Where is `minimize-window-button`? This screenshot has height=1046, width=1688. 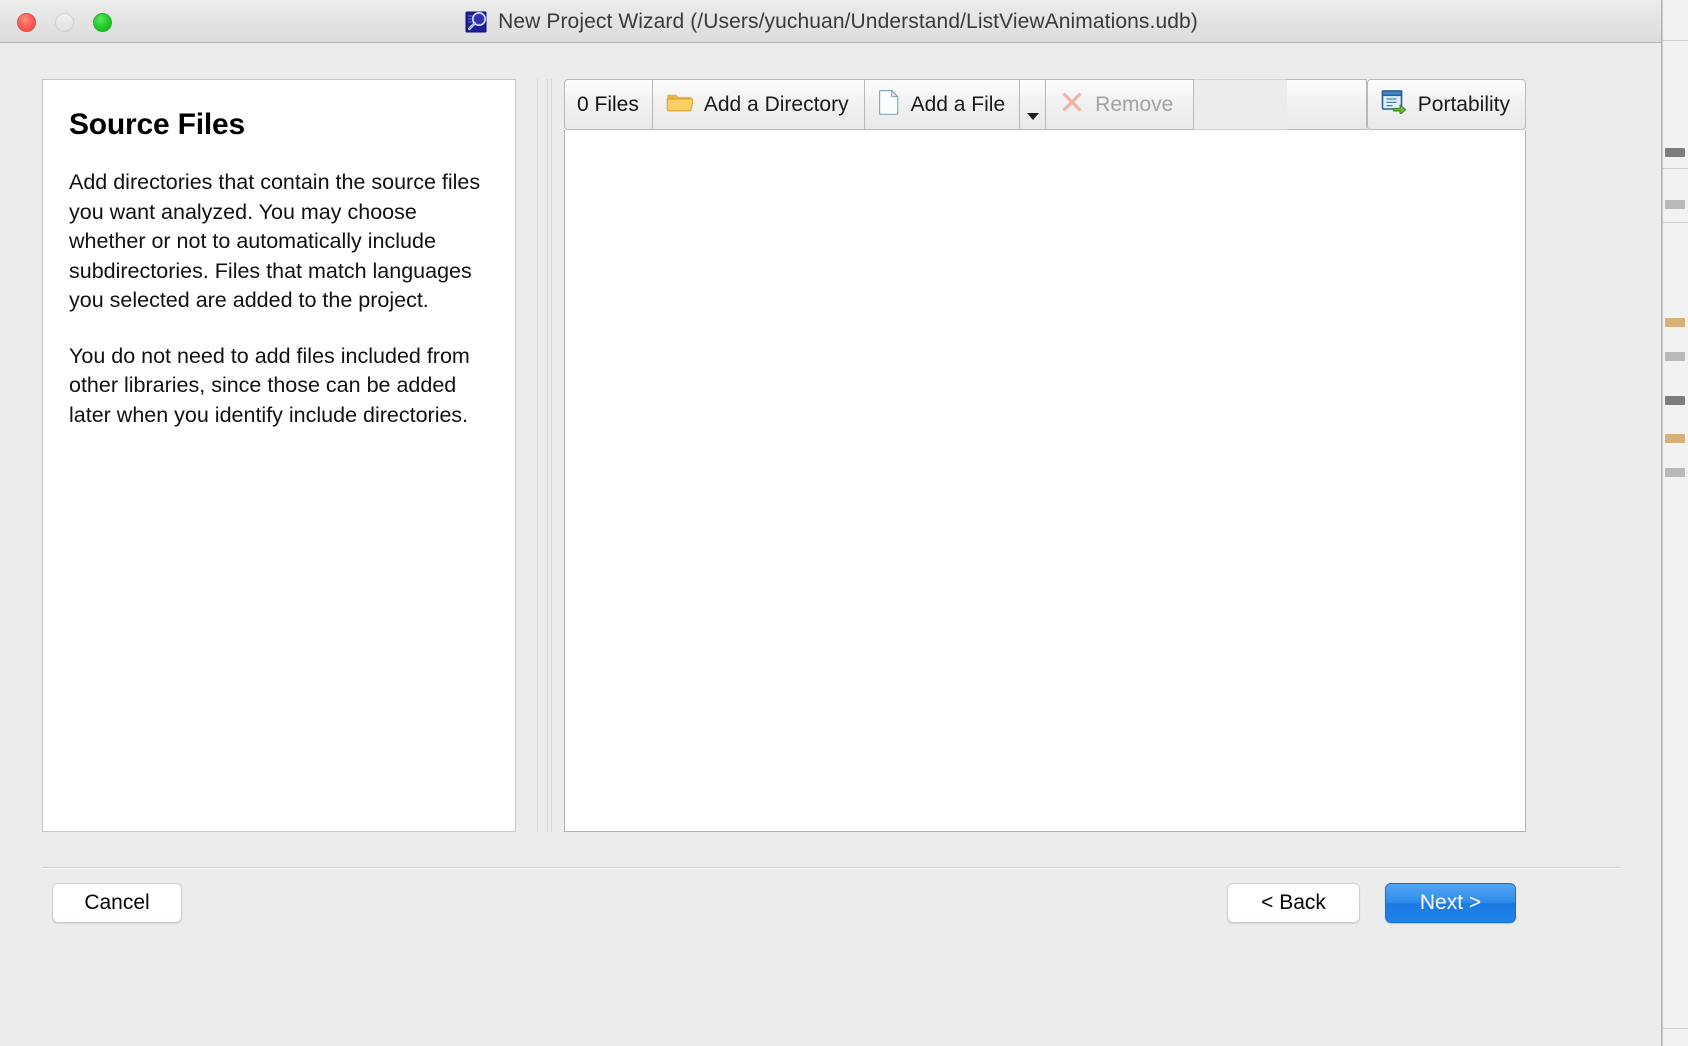
minimize-window-button is located at coordinates (64, 22).